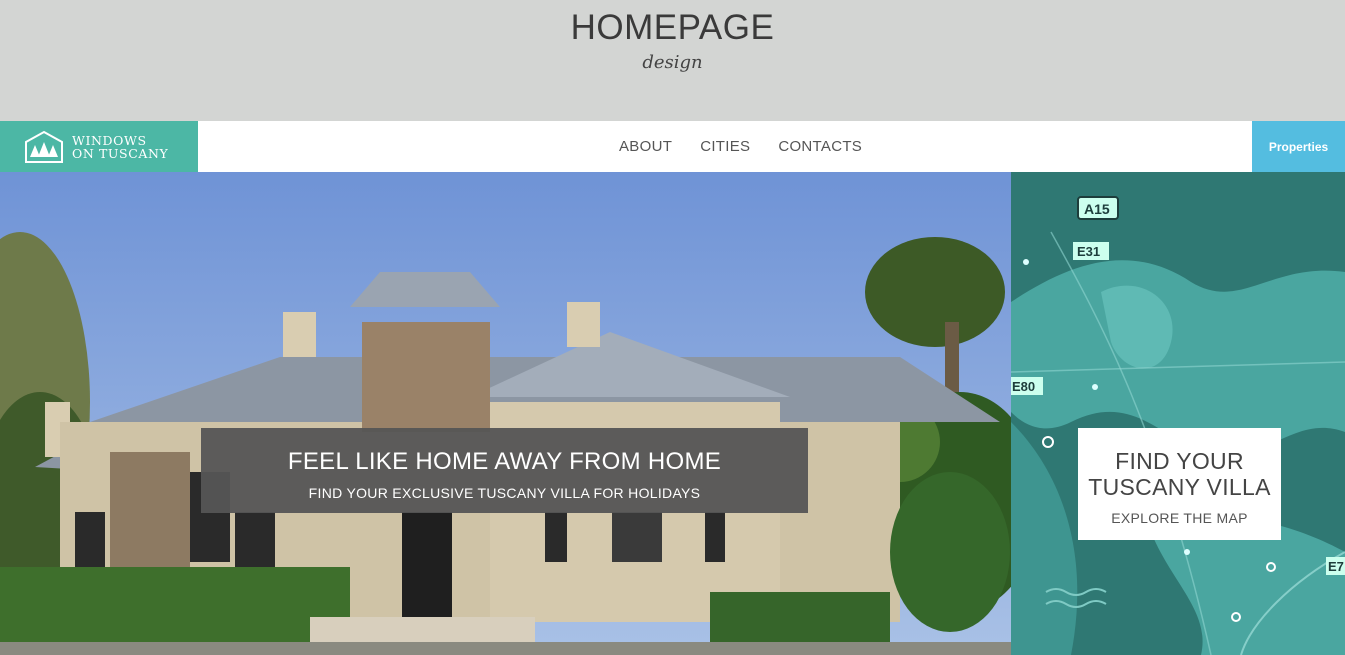 This screenshot has width=1345, height=655. Describe the element at coordinates (120, 153) in the screenshot. I see `logo-line-2: ON TUSCANY` at that location.